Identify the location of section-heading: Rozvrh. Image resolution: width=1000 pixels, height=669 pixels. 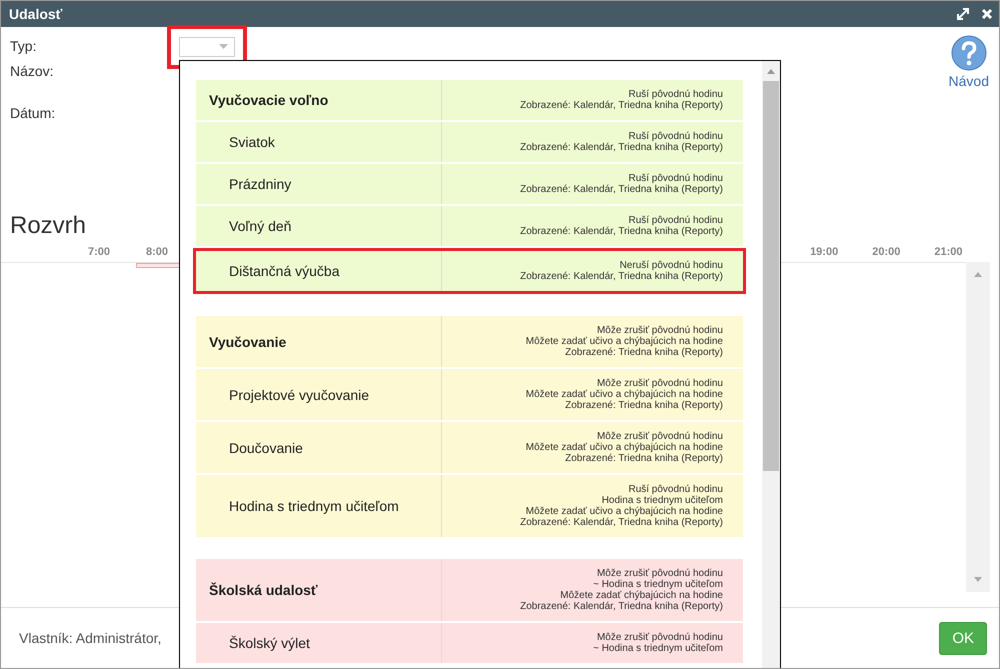
(48, 226).